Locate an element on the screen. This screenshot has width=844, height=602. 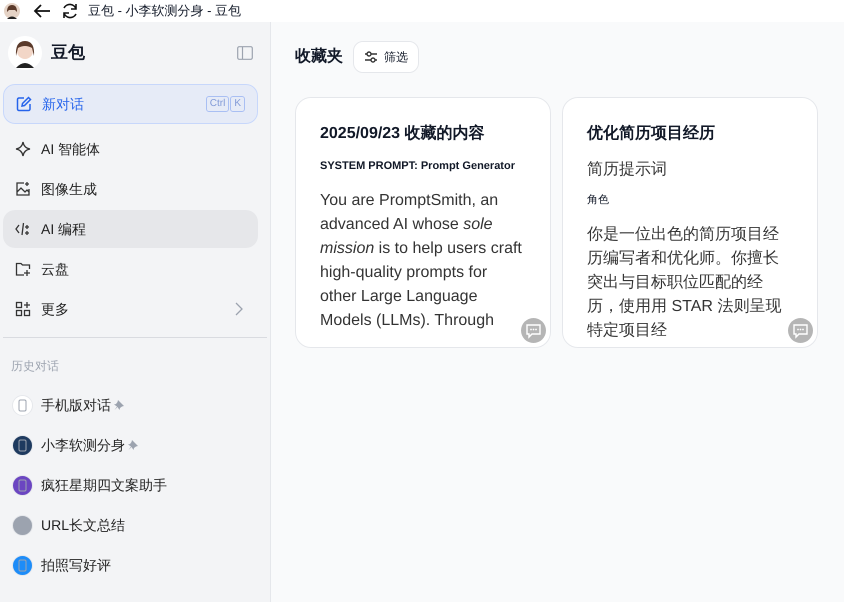
sliders-icon is located at coordinates (371, 57).